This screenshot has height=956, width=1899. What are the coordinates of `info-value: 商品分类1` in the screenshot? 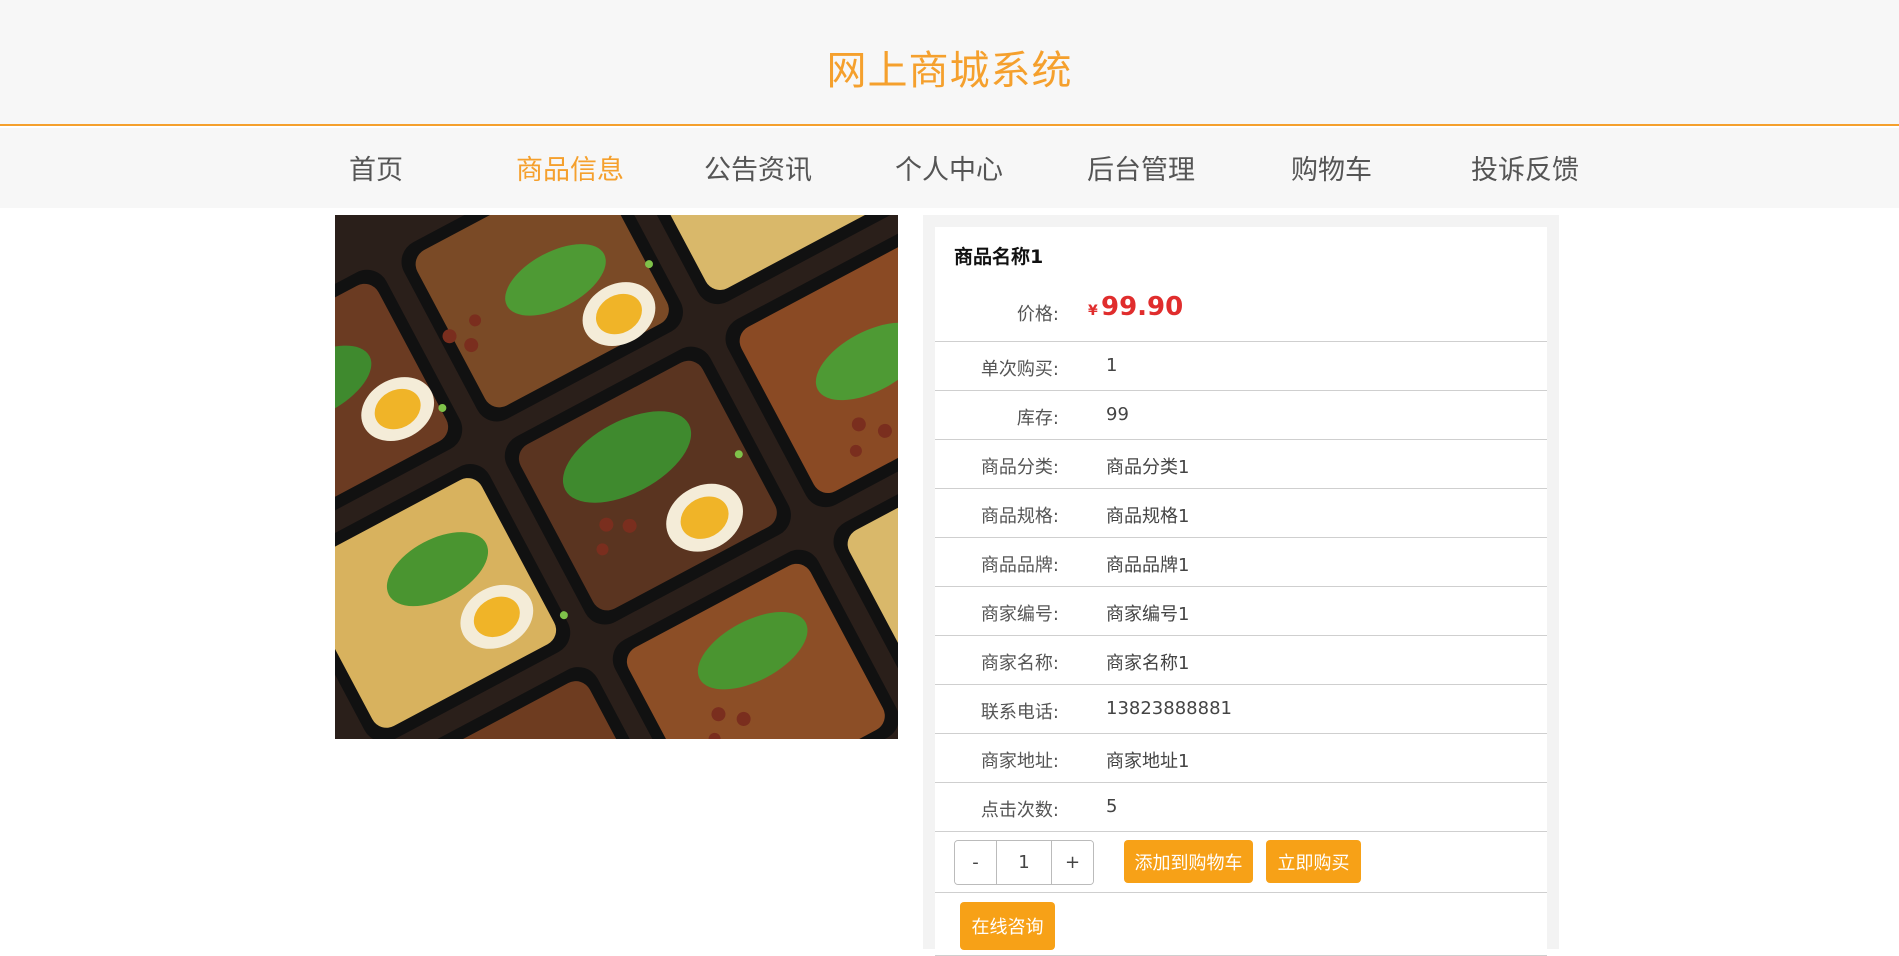 It's located at (1148, 467).